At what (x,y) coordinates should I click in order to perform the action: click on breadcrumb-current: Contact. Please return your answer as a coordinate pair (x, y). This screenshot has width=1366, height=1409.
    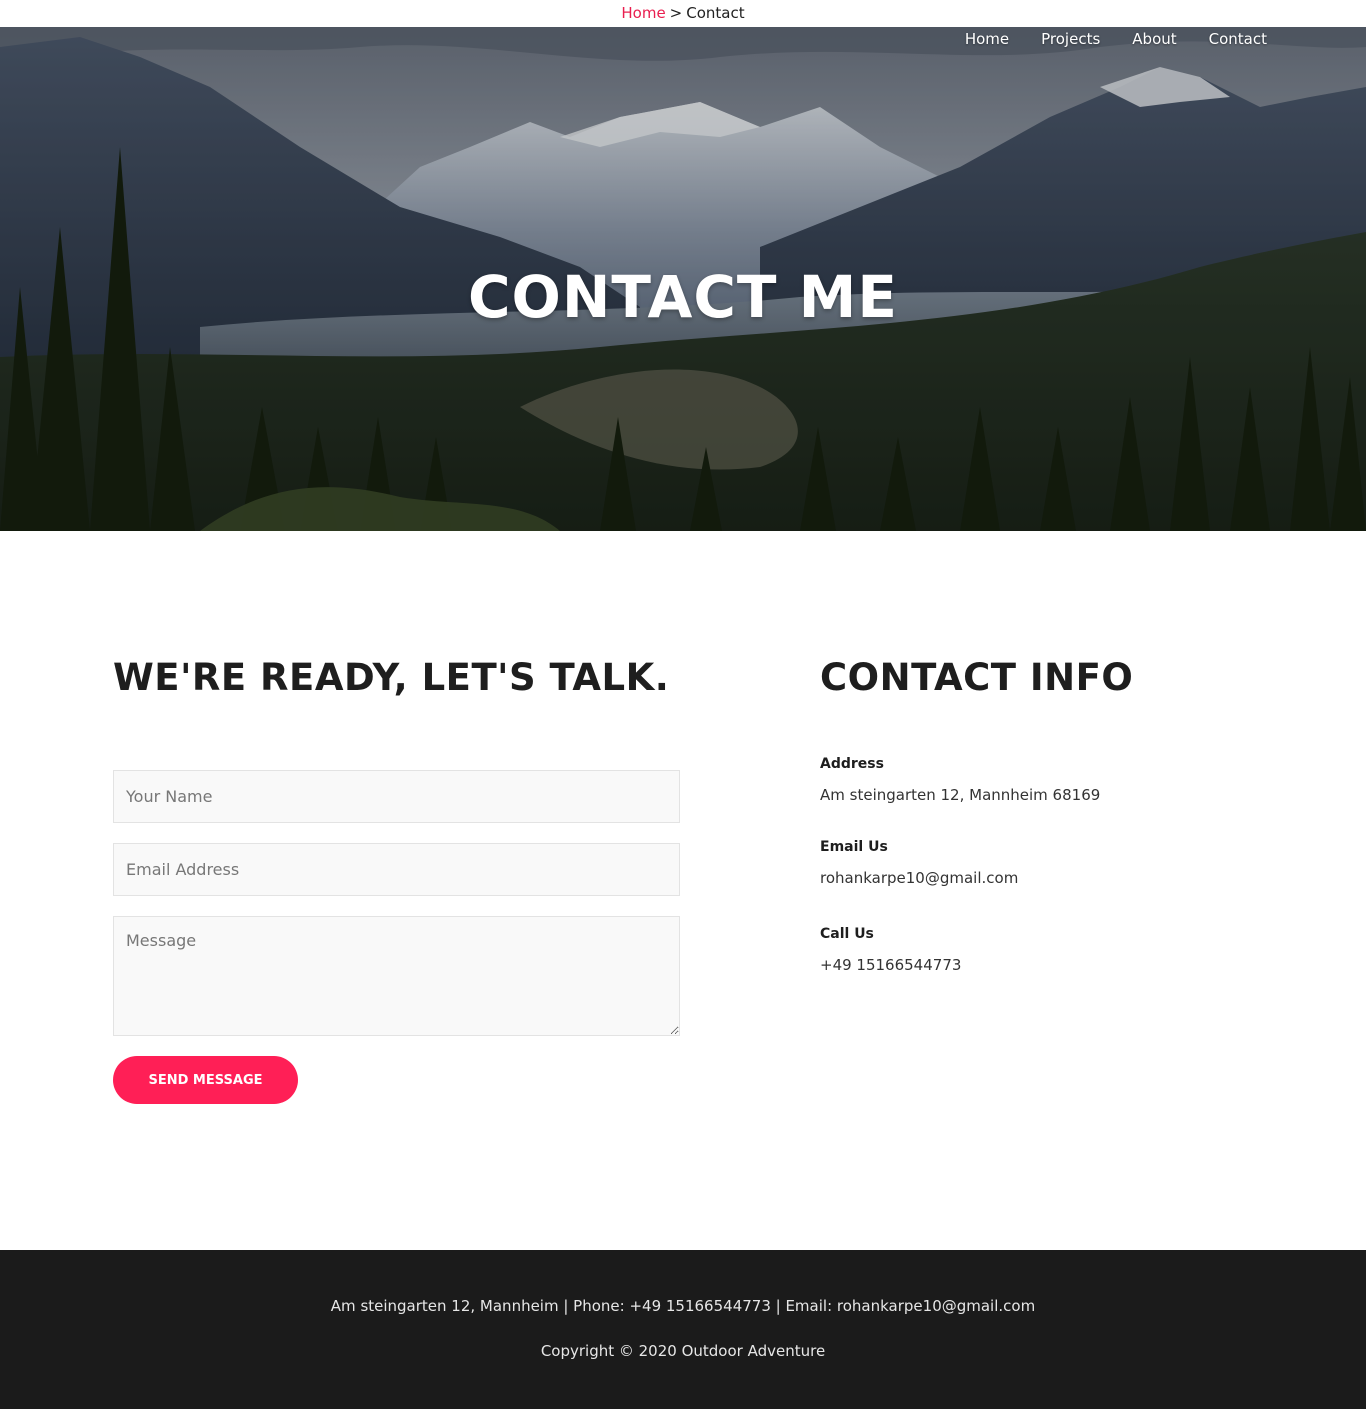
    Looking at the image, I should click on (715, 13).